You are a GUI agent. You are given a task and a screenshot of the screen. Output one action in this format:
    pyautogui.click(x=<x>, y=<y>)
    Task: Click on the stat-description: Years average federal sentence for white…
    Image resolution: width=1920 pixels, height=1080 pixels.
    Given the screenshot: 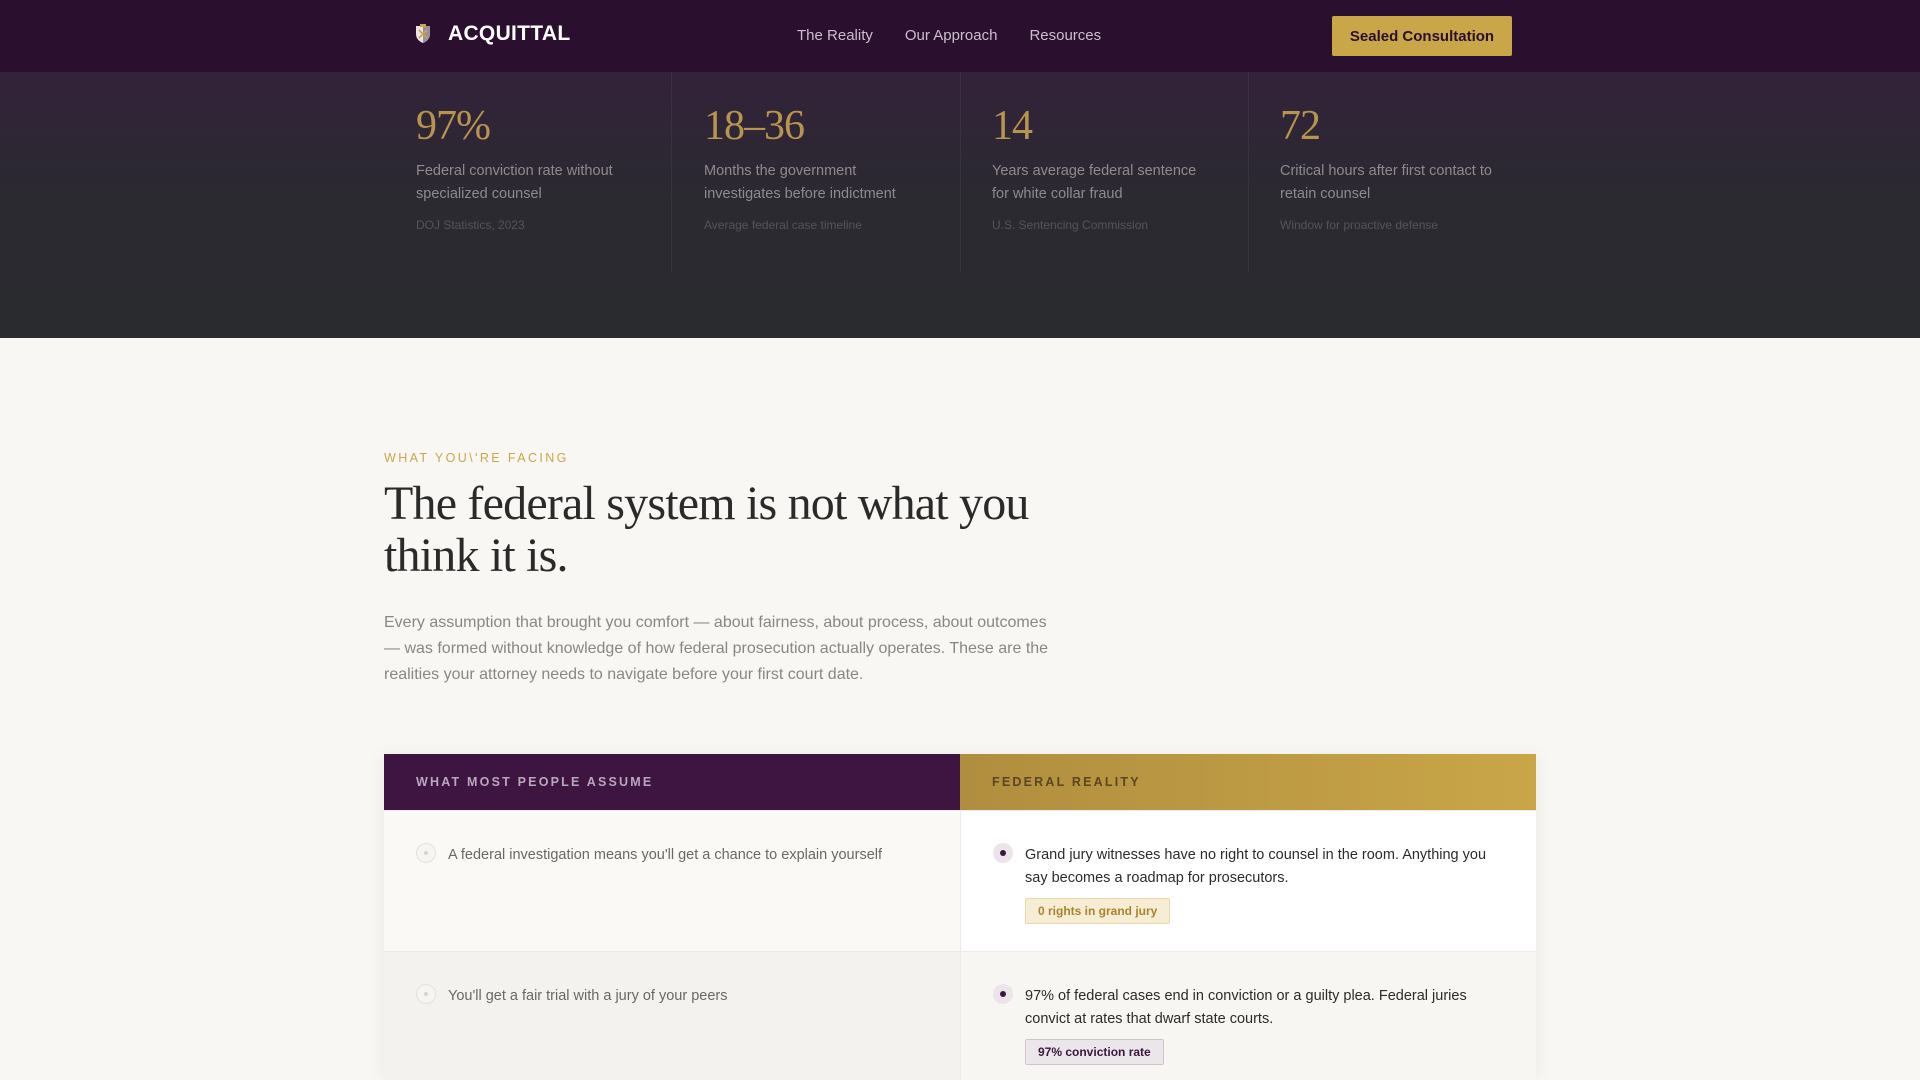 What is the action you would take?
    pyautogui.click(x=1094, y=182)
    